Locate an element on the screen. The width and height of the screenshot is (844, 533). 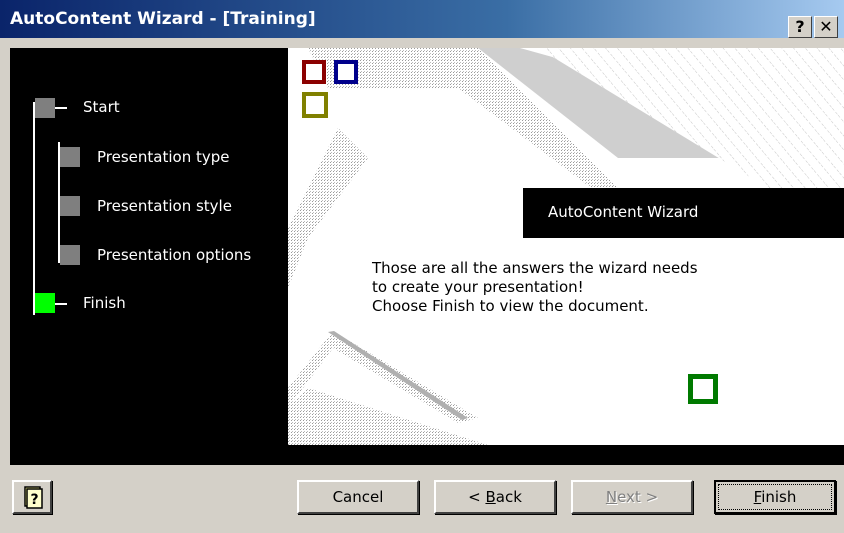
help-book-icon: ? is located at coordinates (33, 497).